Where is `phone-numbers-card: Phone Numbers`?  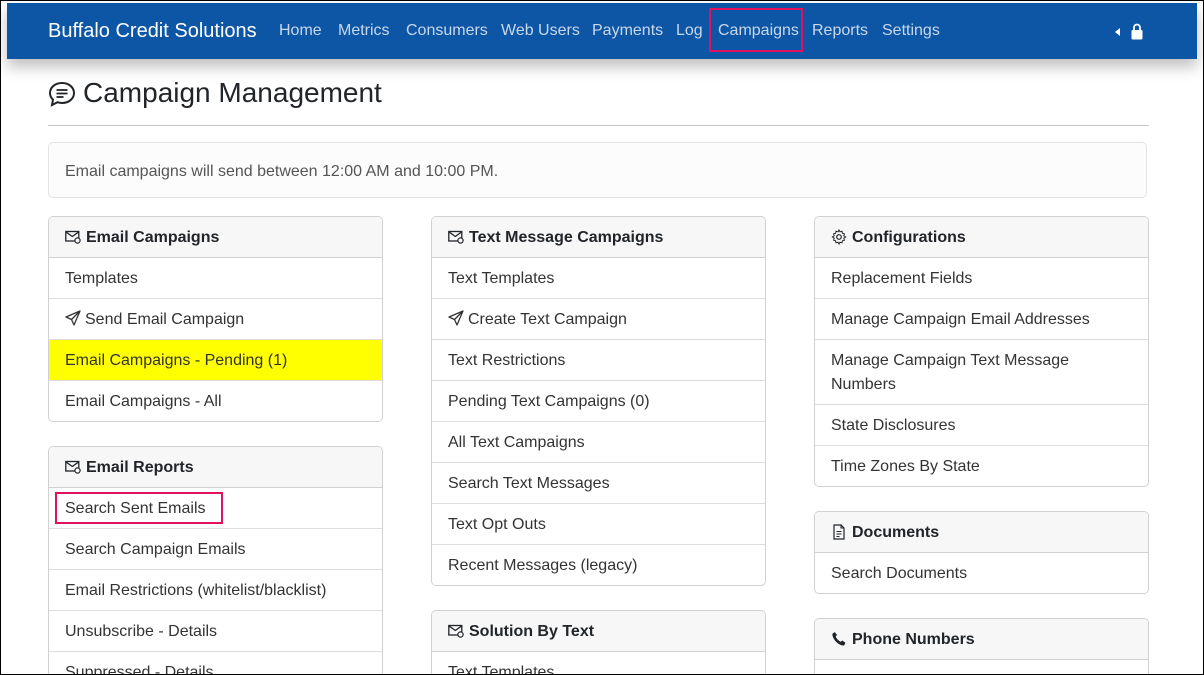
phone-numbers-card: Phone Numbers is located at coordinates (981, 646).